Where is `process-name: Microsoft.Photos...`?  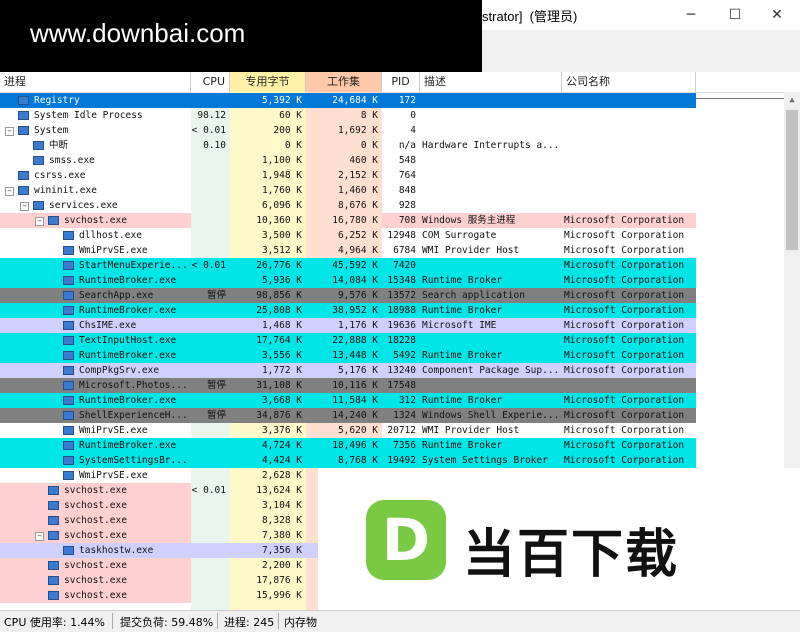
process-name: Microsoft.Photos... is located at coordinates (133, 385).